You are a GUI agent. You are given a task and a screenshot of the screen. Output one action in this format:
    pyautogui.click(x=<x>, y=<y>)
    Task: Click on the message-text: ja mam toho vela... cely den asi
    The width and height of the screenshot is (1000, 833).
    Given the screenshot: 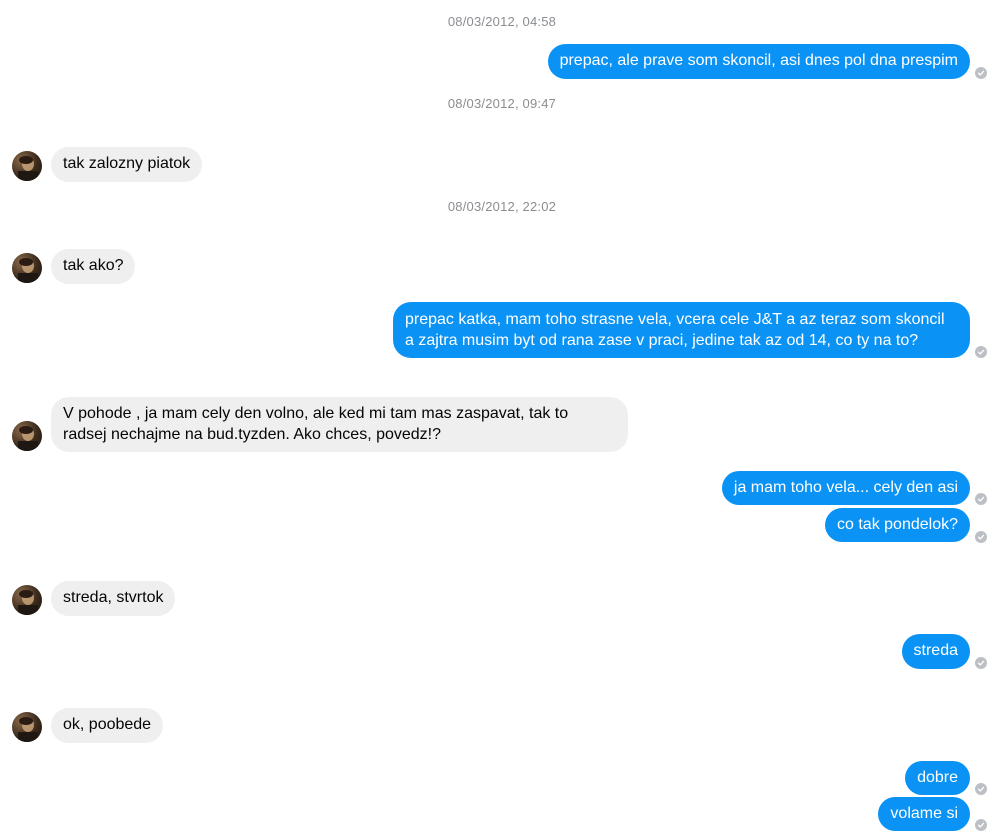 What is the action you would take?
    pyautogui.click(x=845, y=487)
    